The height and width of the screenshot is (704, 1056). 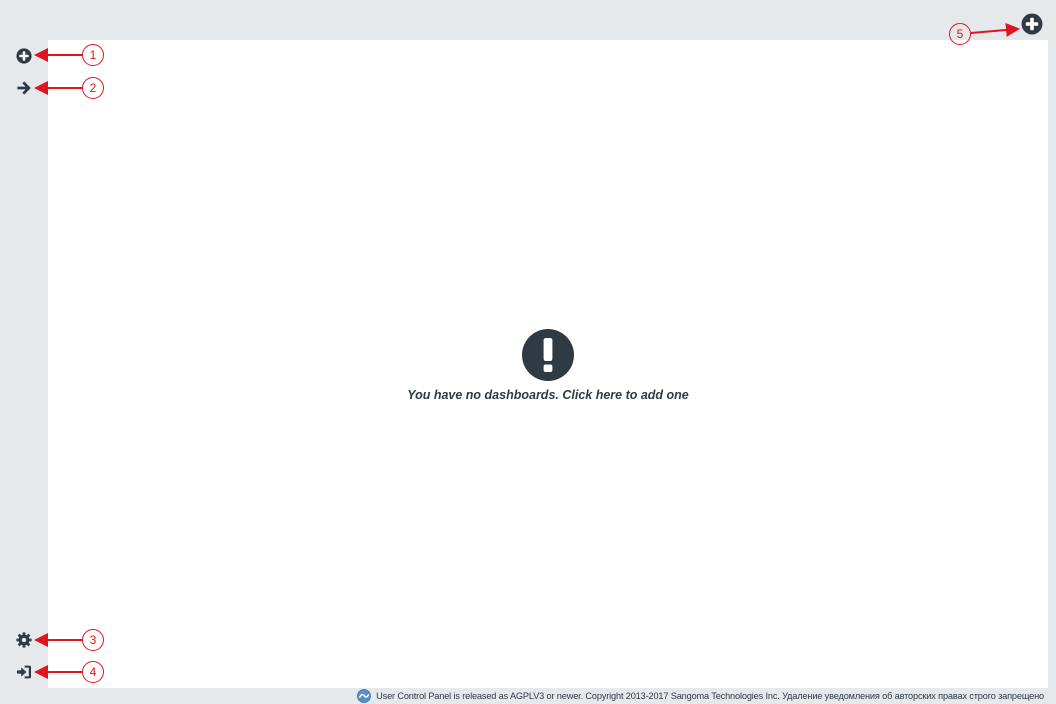 What do you see at coordinates (548, 355) in the screenshot?
I see `exclamation-icon` at bounding box center [548, 355].